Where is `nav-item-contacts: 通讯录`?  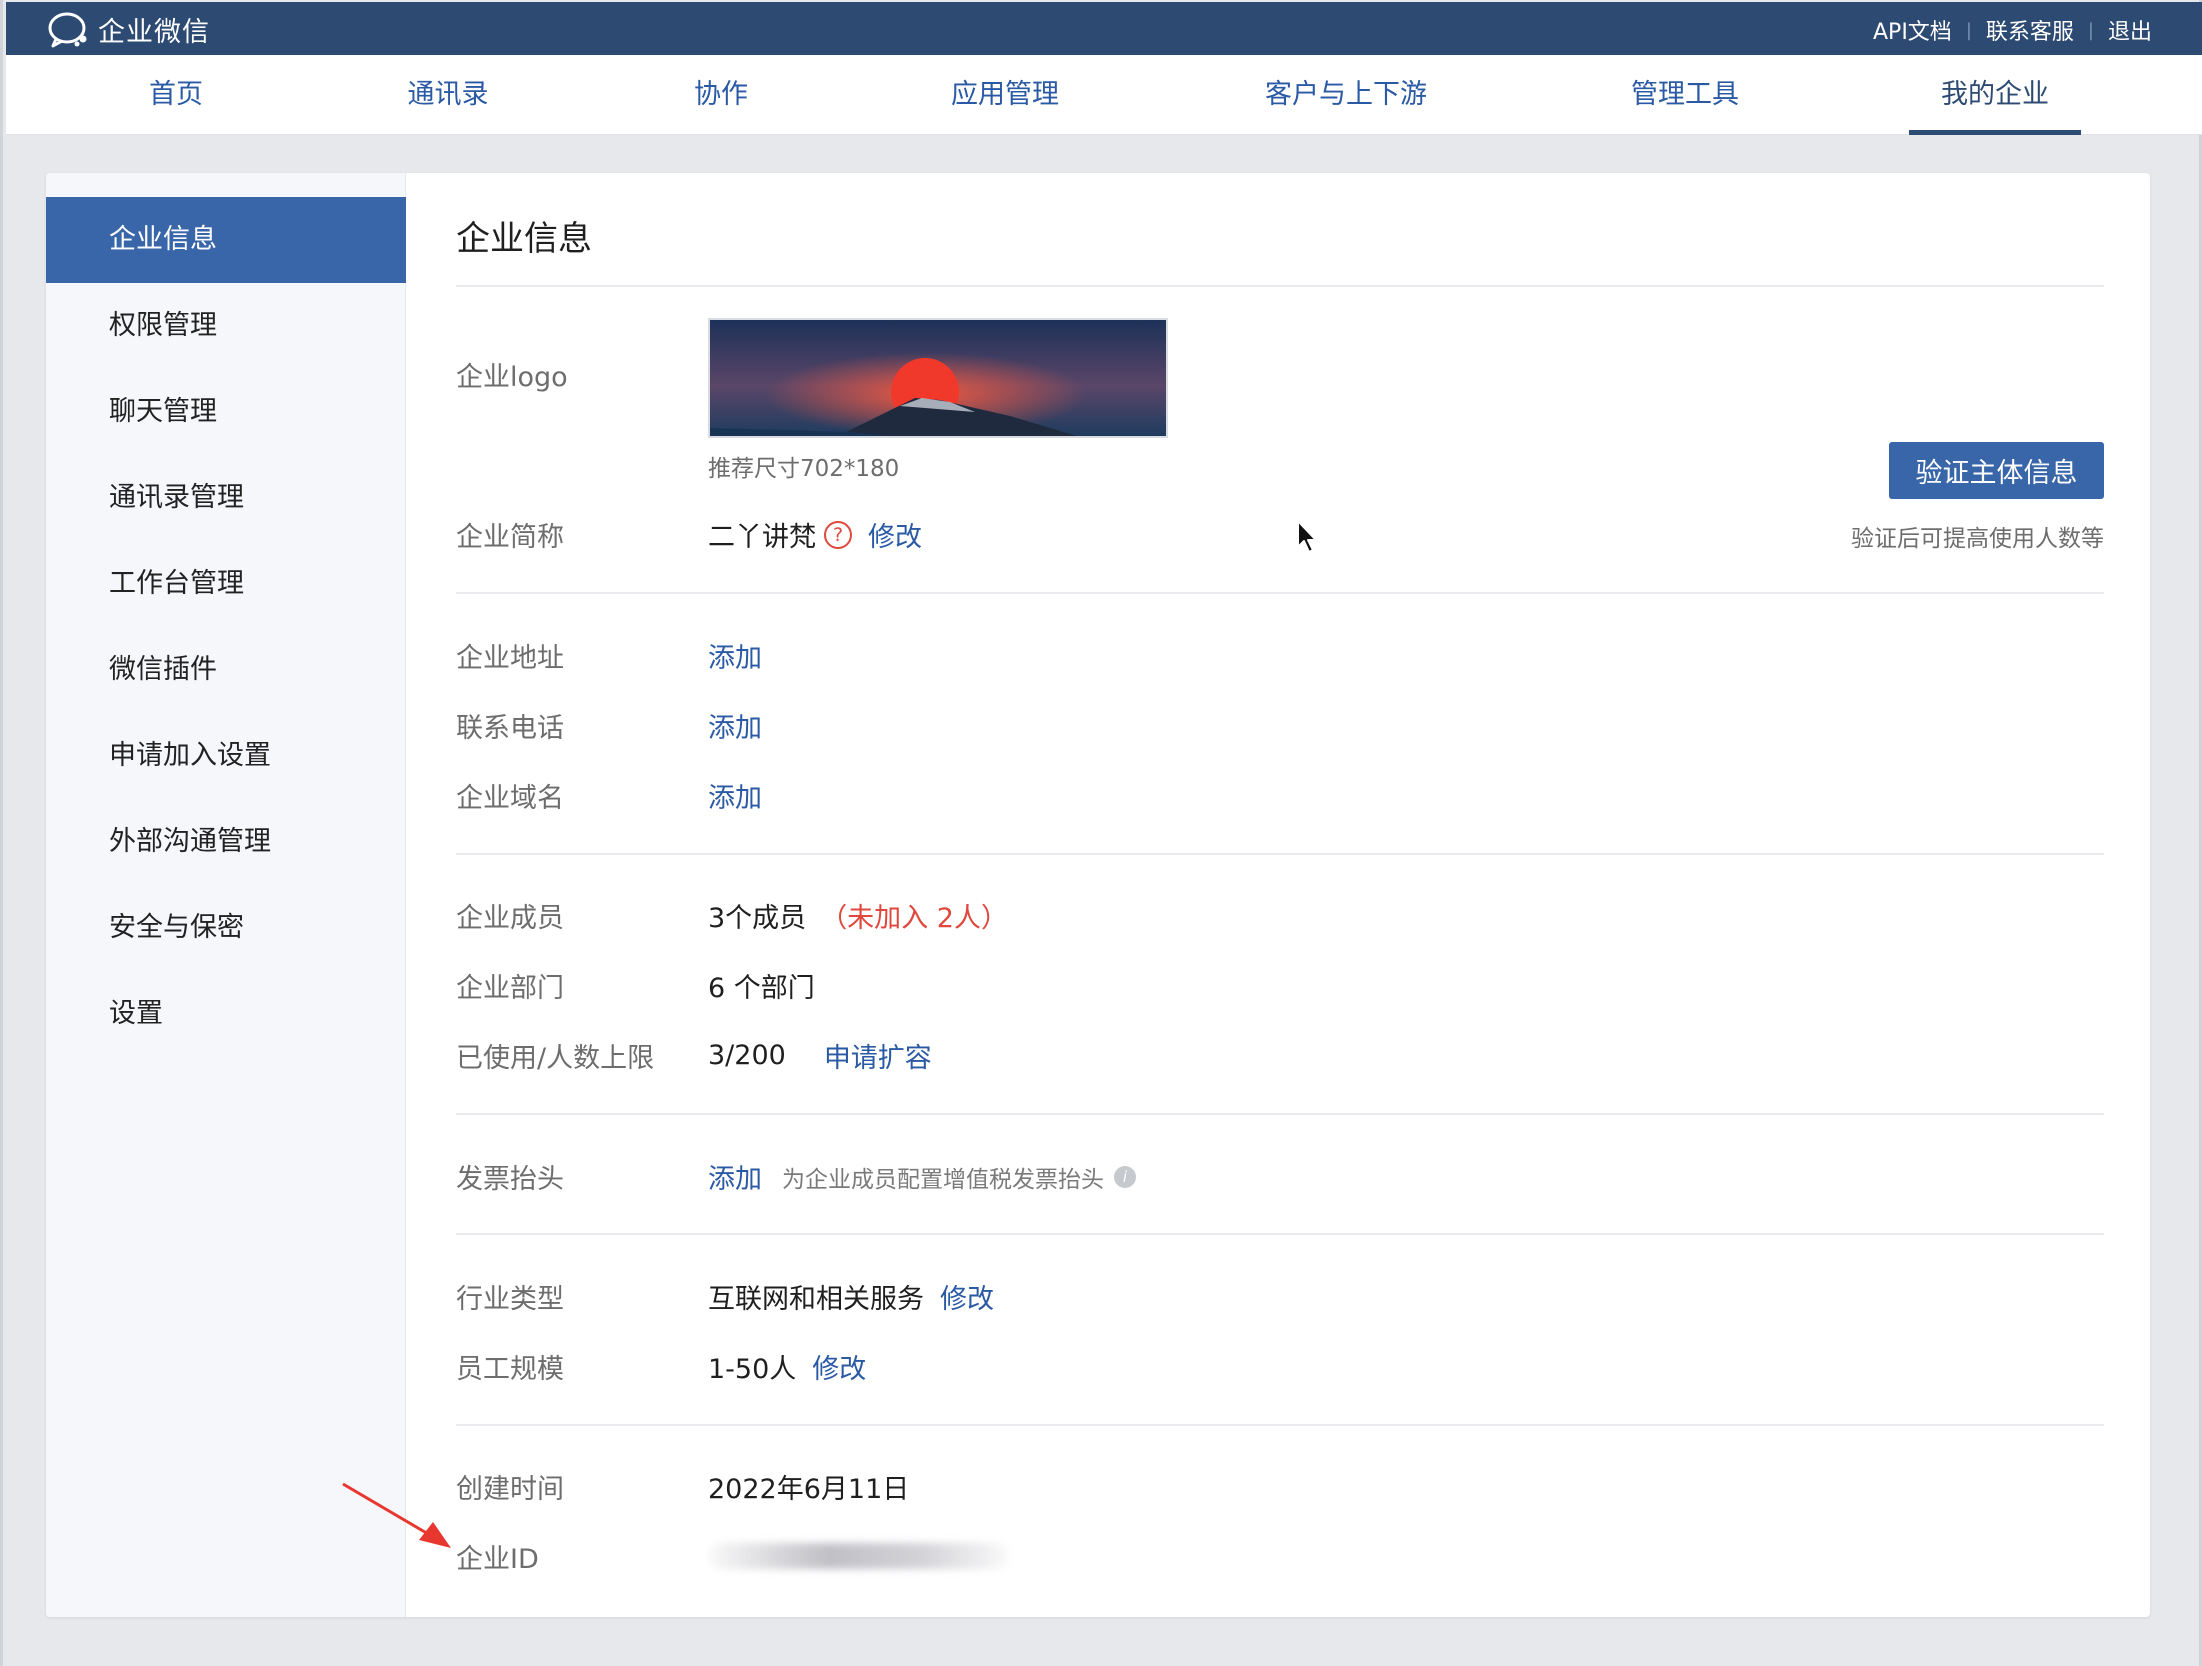 nav-item-contacts: 通讯录 is located at coordinates (448, 95).